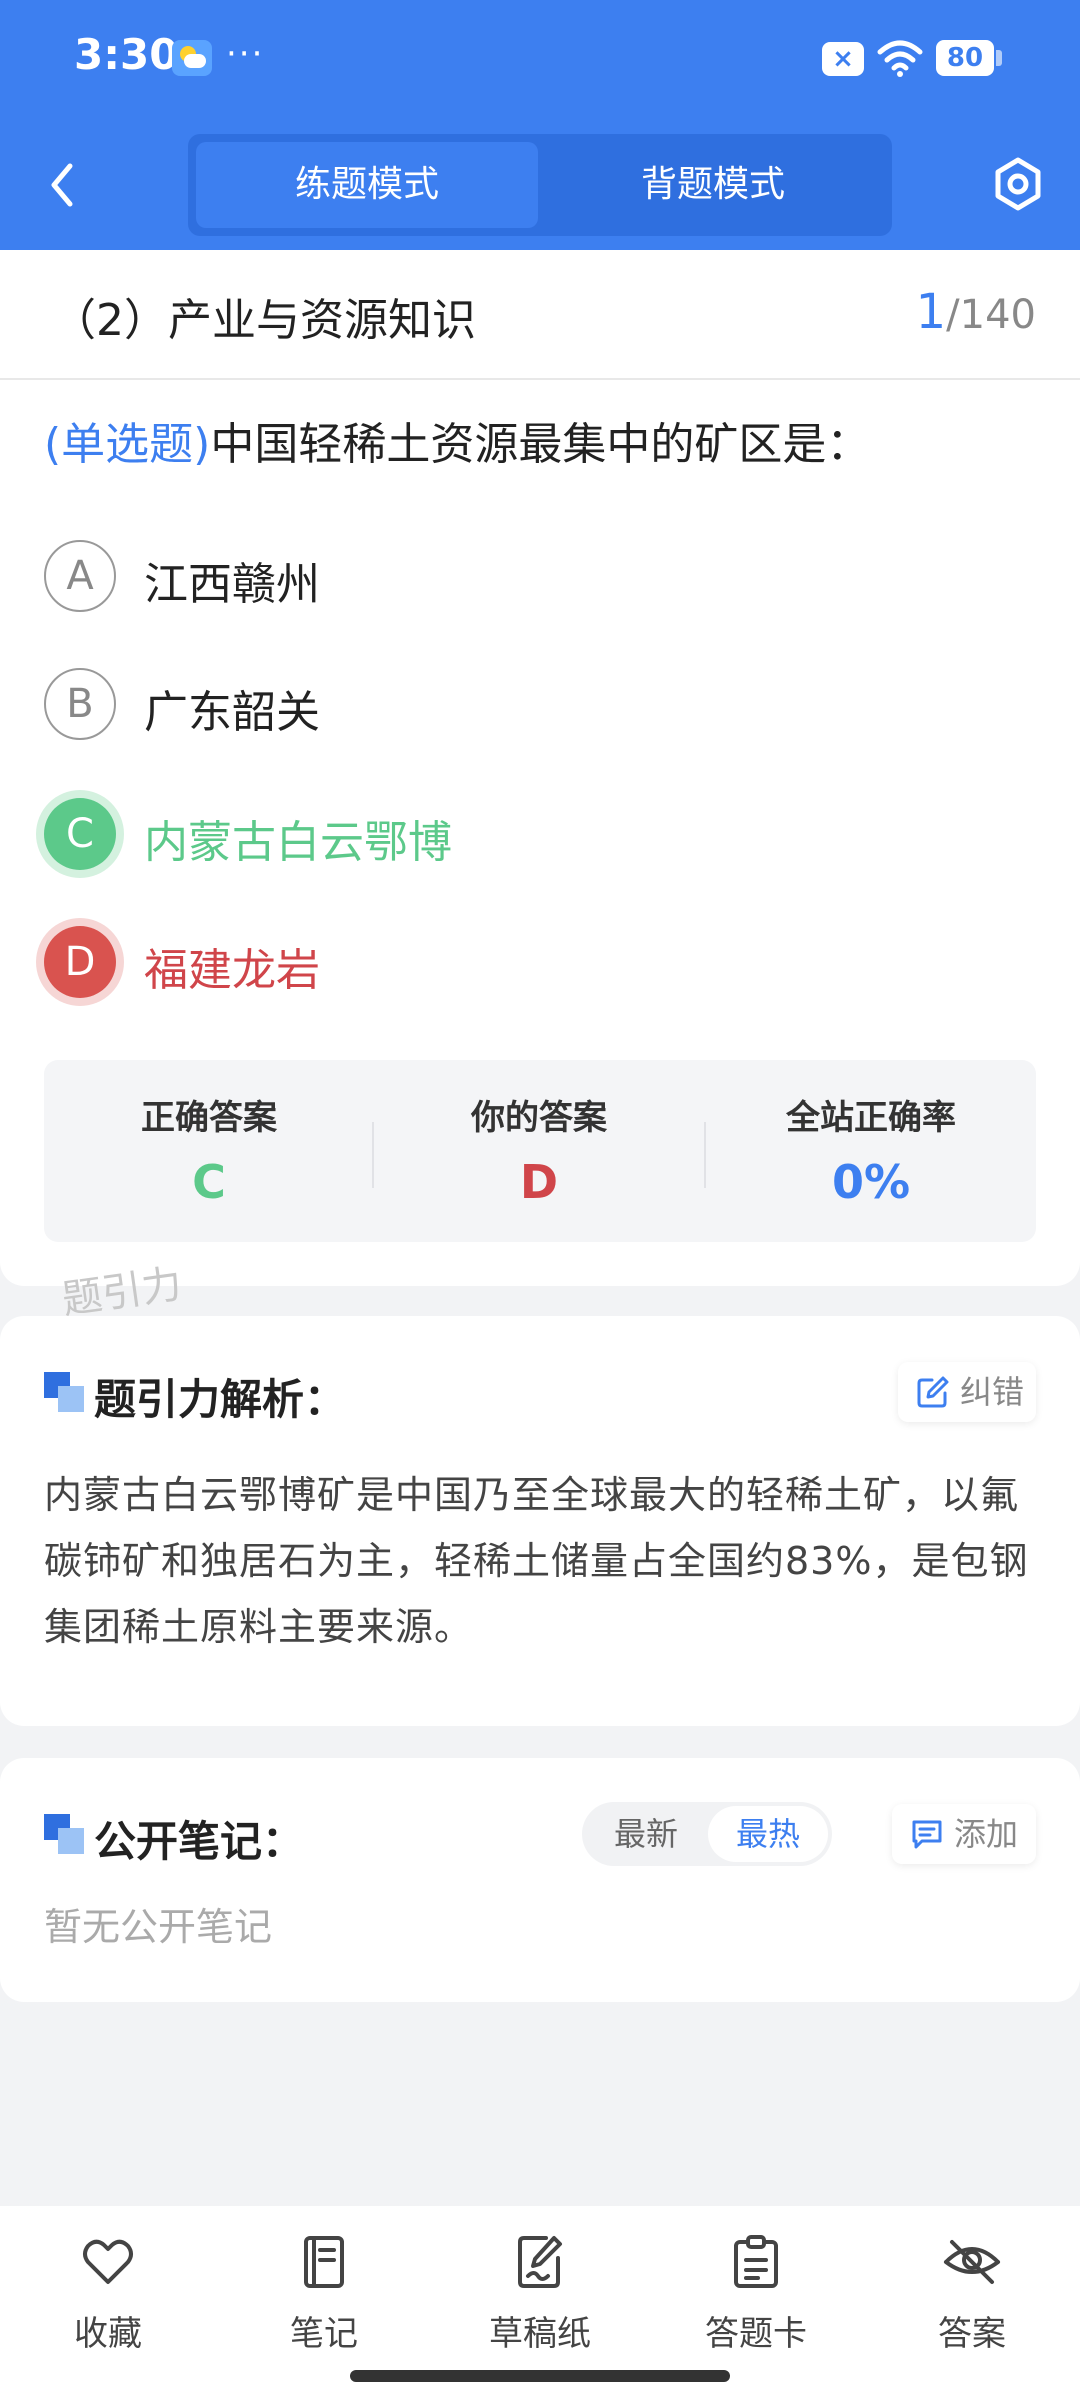 Image resolution: width=1080 pixels, height=2400 pixels. Describe the element at coordinates (991, 315) in the screenshot. I see `progress-total: /140` at that location.